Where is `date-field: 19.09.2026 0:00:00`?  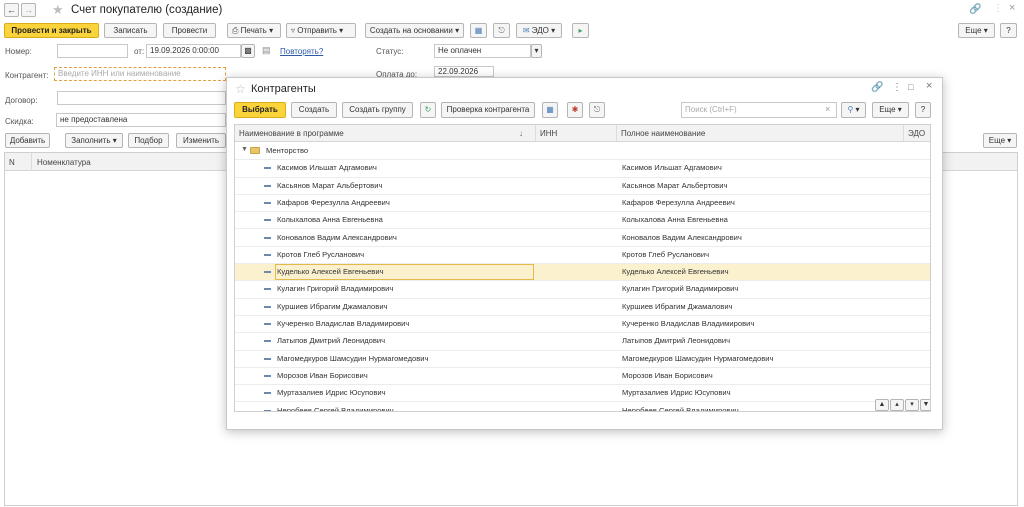
date-field: 19.09.2026 0:00:00 is located at coordinates (193, 51).